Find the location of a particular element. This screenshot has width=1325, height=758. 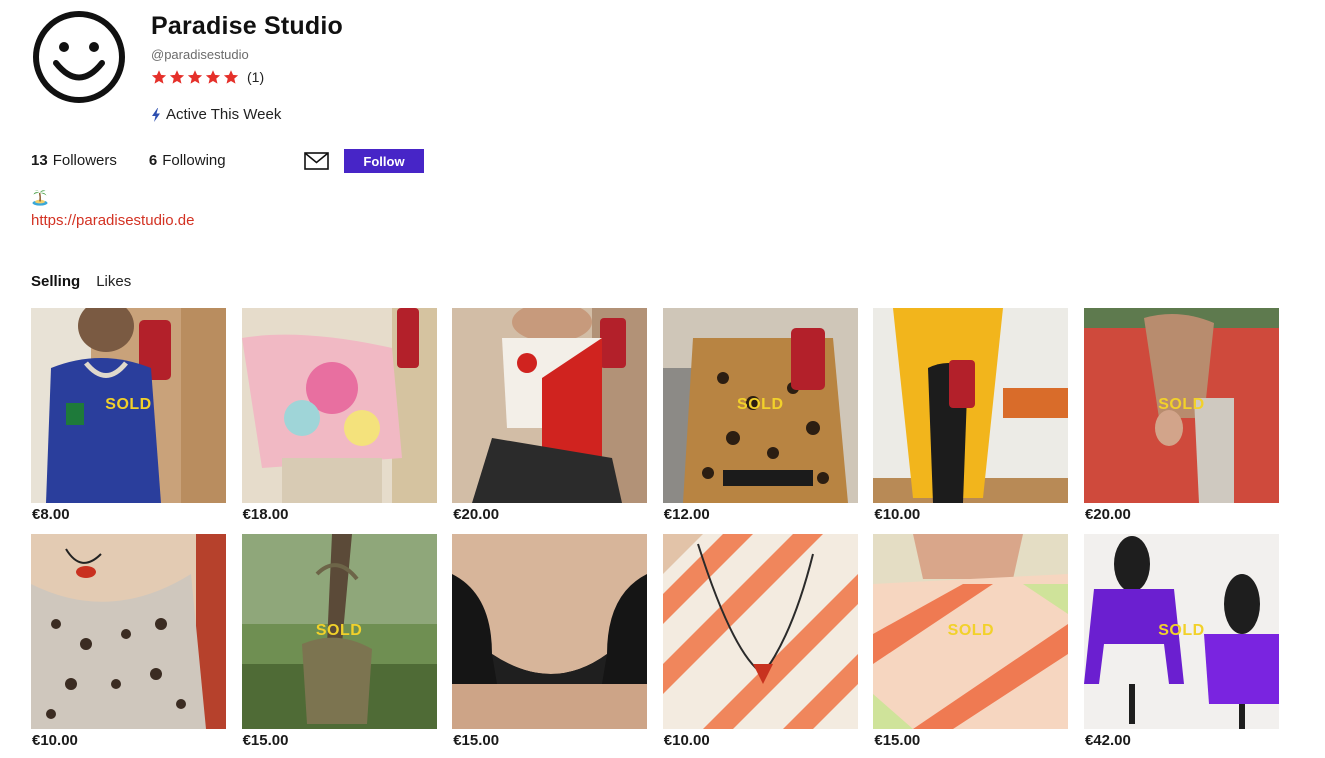

desert-island-emoji-icon is located at coordinates (40, 198).